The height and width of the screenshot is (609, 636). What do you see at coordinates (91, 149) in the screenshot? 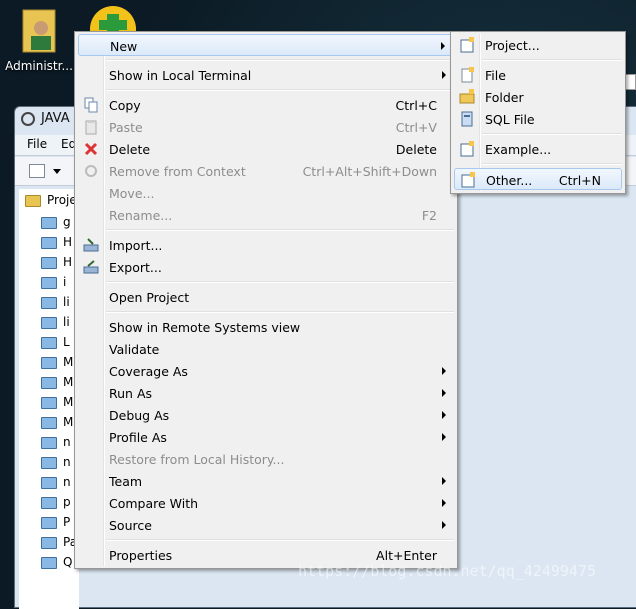
I see `delete-icon` at bounding box center [91, 149].